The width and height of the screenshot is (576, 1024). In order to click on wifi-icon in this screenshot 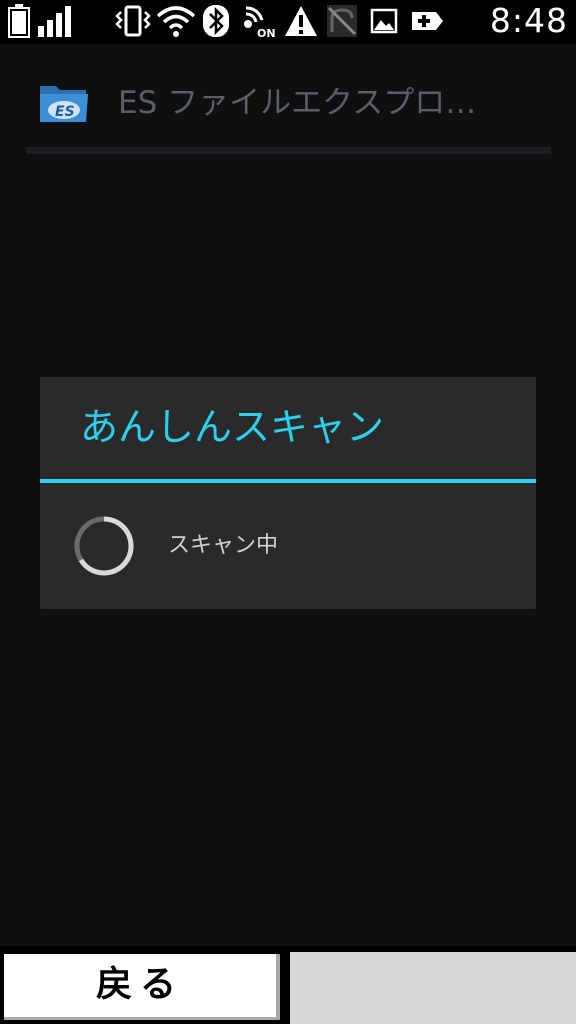, I will do `click(176, 21)`.